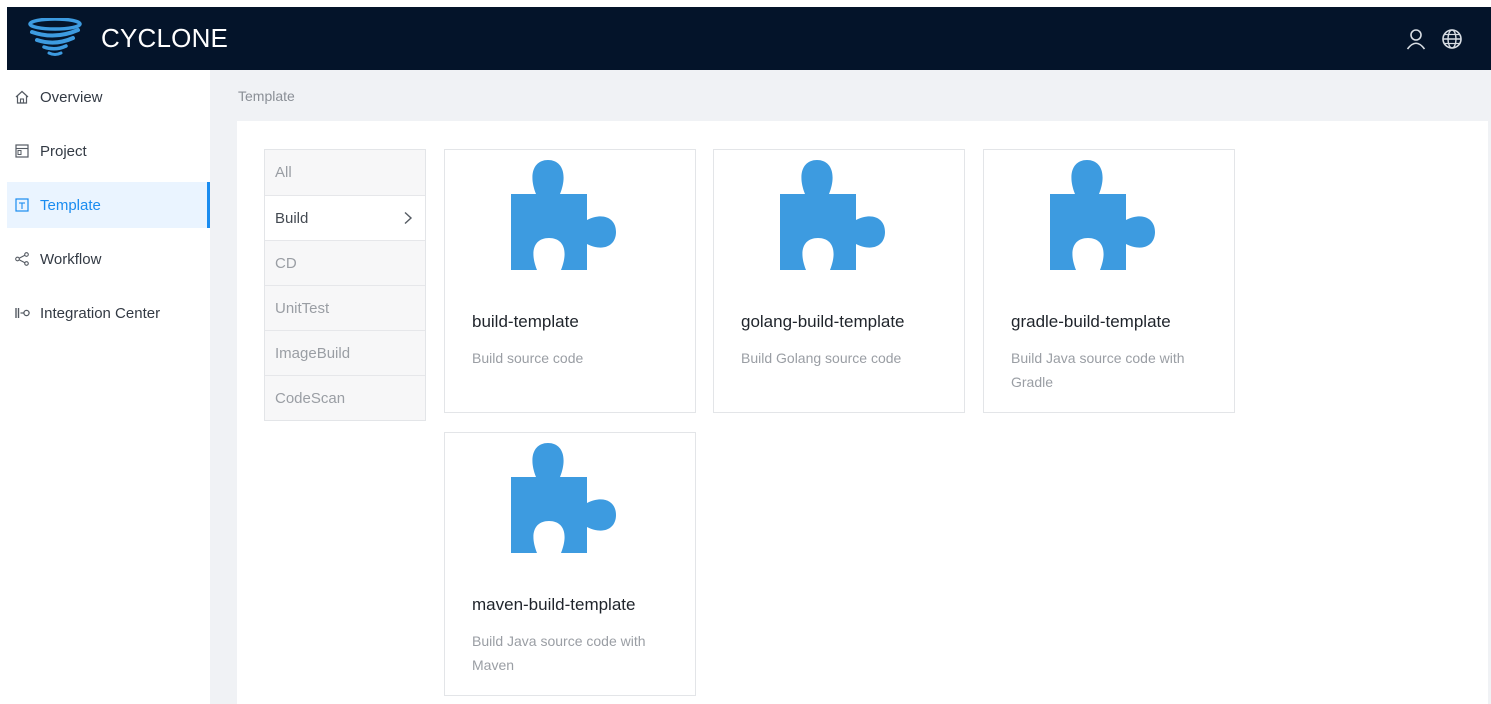 The image size is (1491, 704). Describe the element at coordinates (70, 205) in the screenshot. I see `sidebar-item-label: Template` at that location.